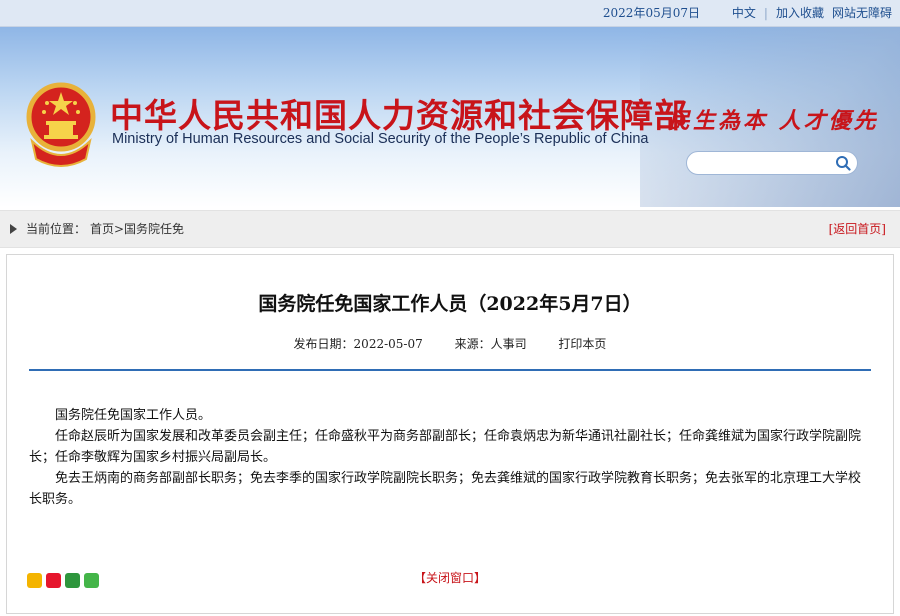  I want to click on title-divider, so click(450, 370).